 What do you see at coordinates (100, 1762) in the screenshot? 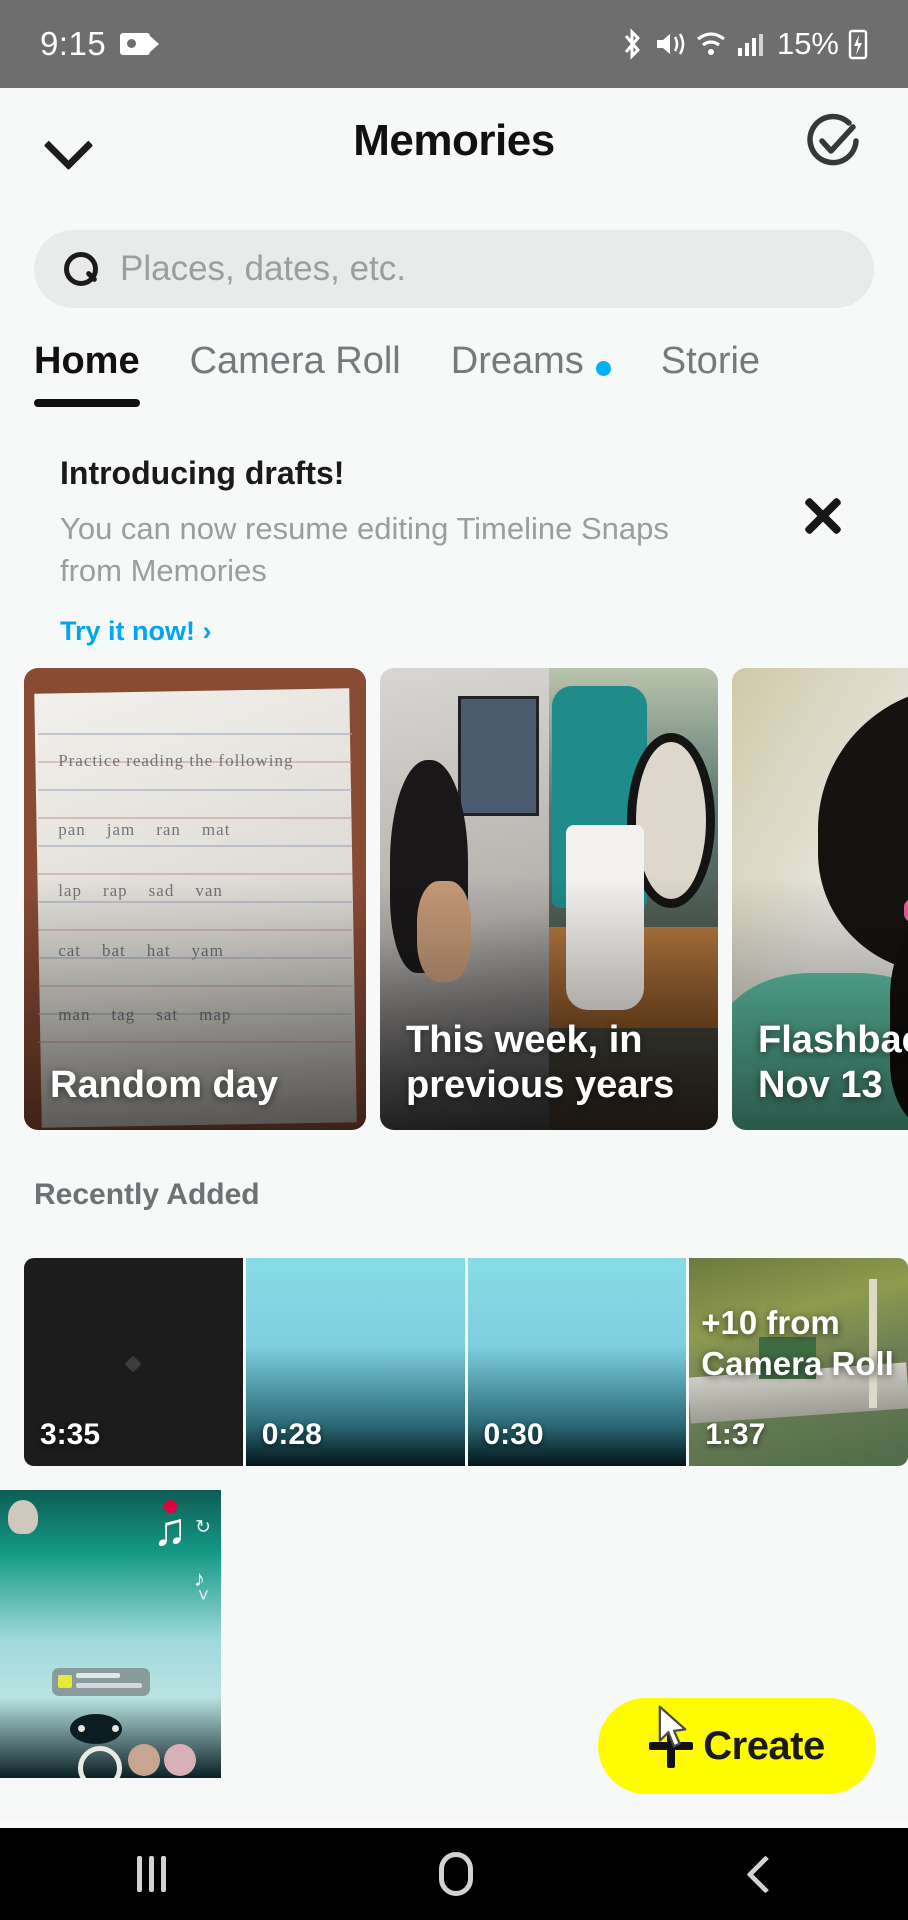
I see `ring-shape` at bounding box center [100, 1762].